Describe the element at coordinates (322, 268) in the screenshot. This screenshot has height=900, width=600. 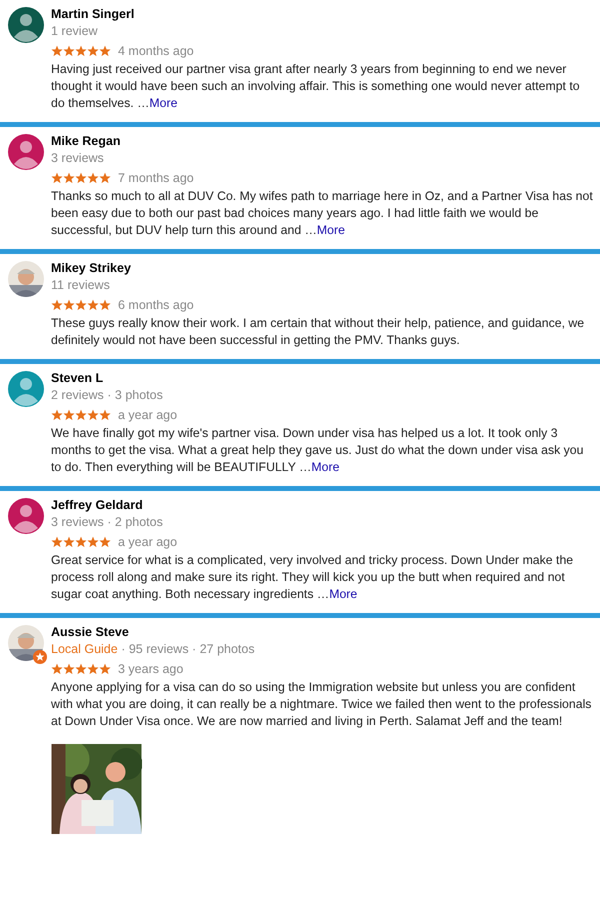
I see `reviewer-name: Mikey Strikey` at that location.